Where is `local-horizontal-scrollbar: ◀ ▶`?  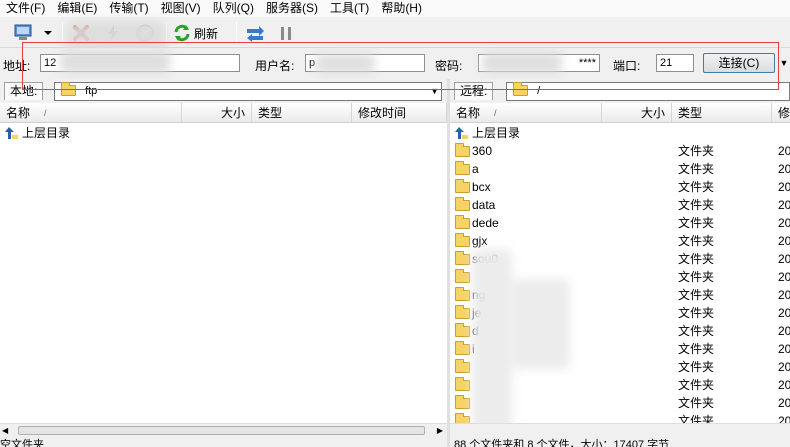
local-horizontal-scrollbar: ◀ ▶ is located at coordinates (223, 430).